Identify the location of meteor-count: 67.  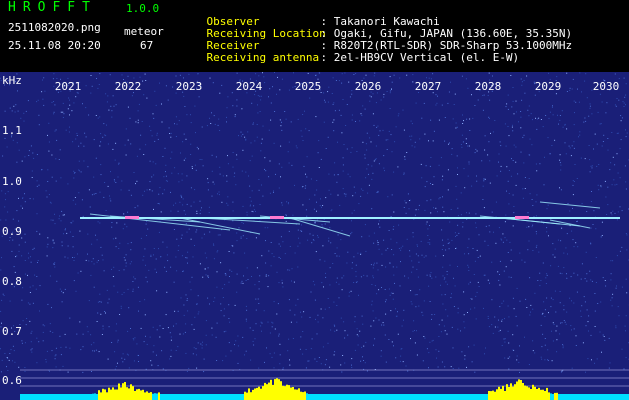
(147, 45).